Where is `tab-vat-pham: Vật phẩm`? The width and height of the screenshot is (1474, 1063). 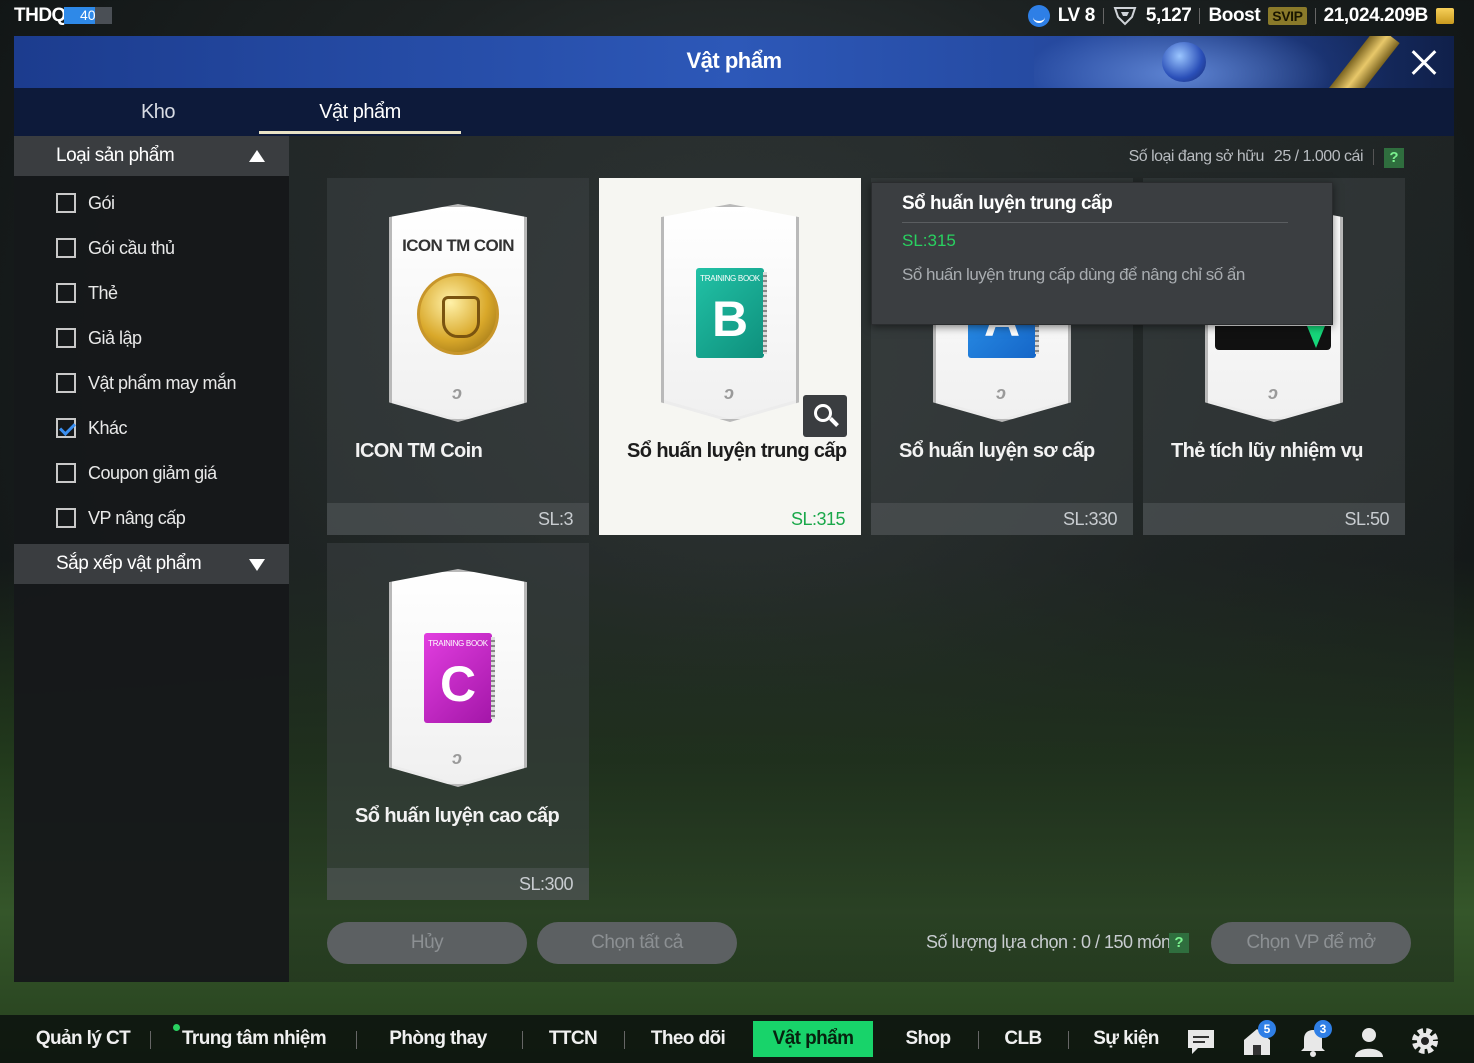 tab-vat-pham: Vật phẩm is located at coordinates (360, 112).